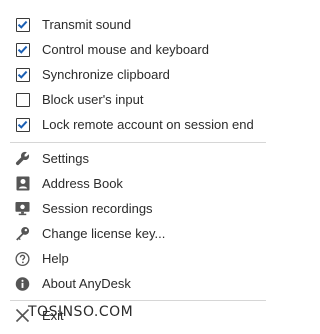 The width and height of the screenshot is (320, 334). I want to click on toggle-label: Synchronize clipboard, so click(106, 74).